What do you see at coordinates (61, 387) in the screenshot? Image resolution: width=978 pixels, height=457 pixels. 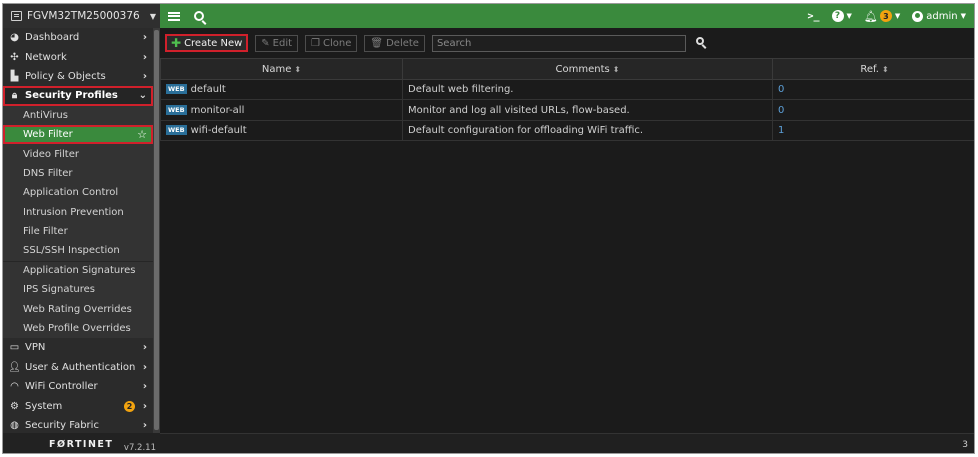 I see `sidebar-item-label: WiFi Controller` at bounding box center [61, 387].